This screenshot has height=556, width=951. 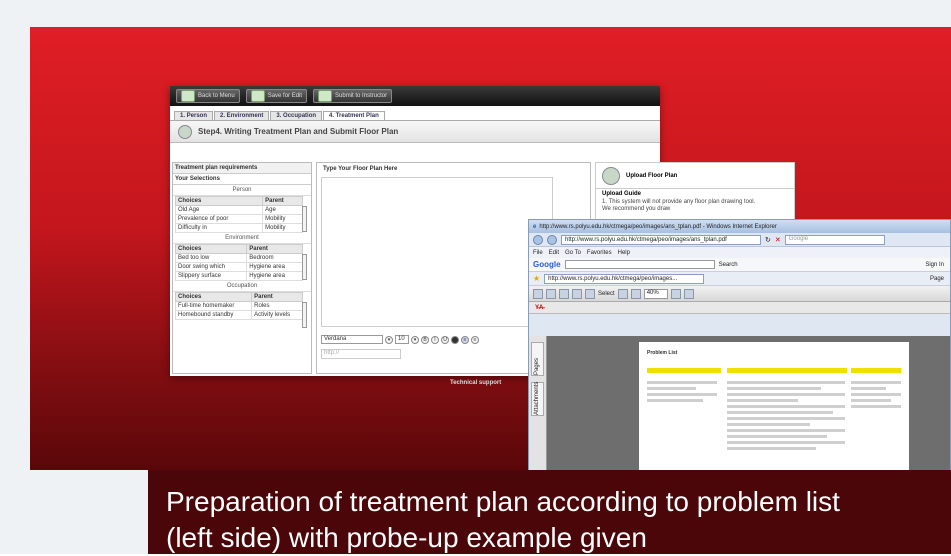 I want to click on section-environment: Environment, so click(x=242, y=238).